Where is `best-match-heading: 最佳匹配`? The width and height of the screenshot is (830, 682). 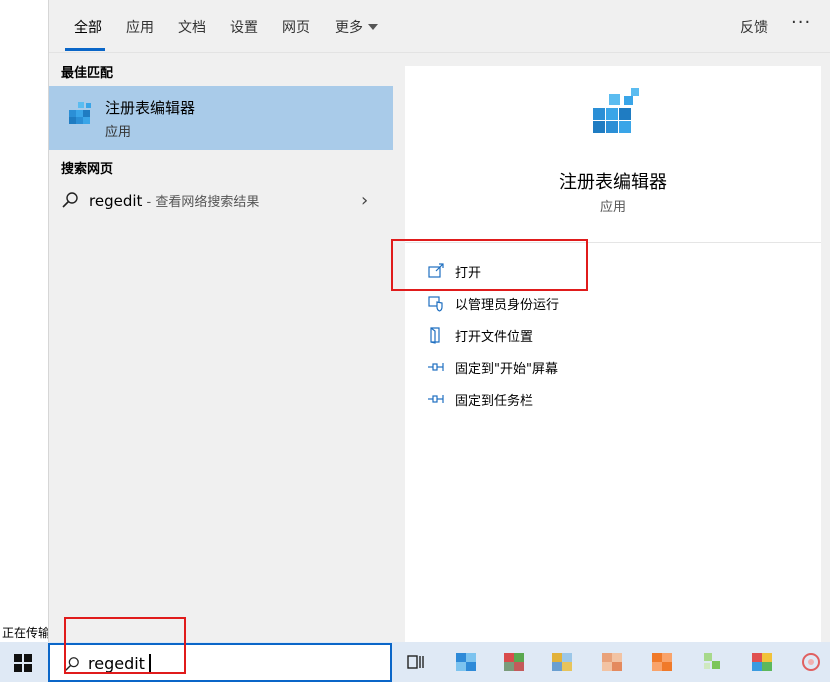
best-match-heading: 最佳匹配 is located at coordinates (87, 73).